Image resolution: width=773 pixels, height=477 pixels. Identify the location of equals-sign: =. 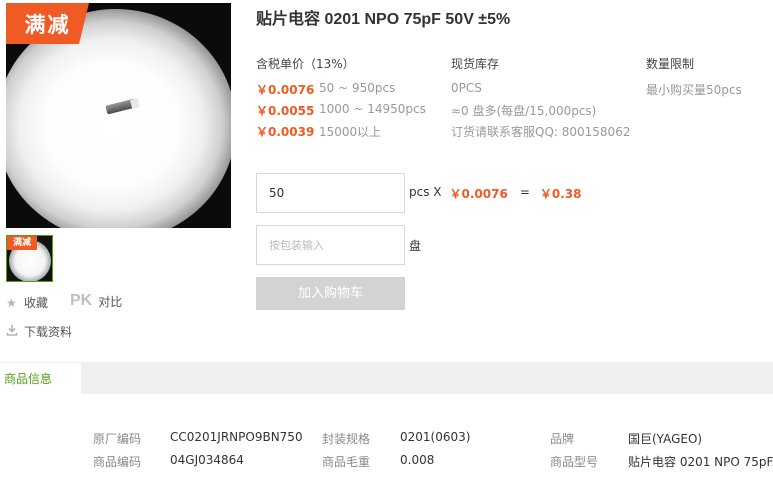
(524, 192).